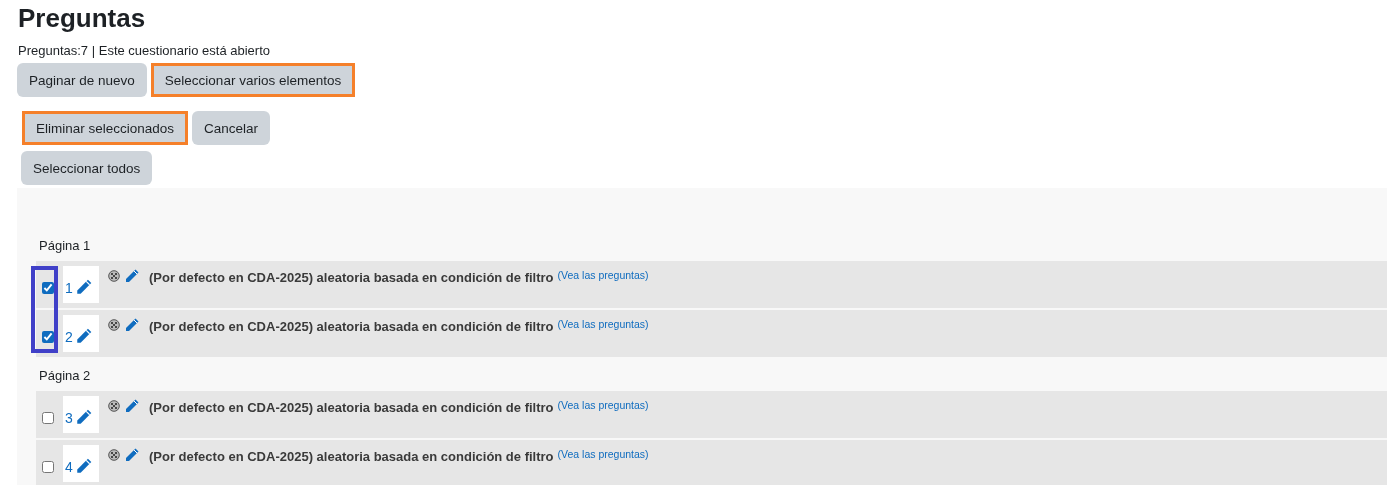 Image resolution: width=1387 pixels, height=488 pixels. Describe the element at coordinates (253, 80) in the screenshot. I see `action-button: Seleccionar varios elementos` at that location.